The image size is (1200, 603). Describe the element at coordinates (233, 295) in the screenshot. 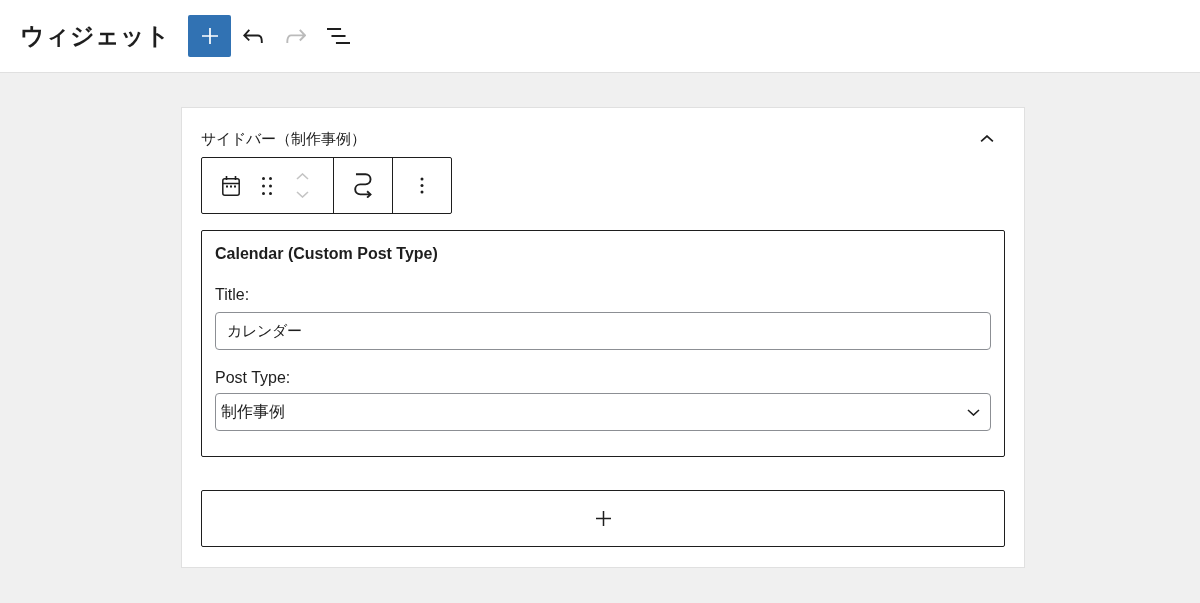

I see `field-label: Title:` at that location.